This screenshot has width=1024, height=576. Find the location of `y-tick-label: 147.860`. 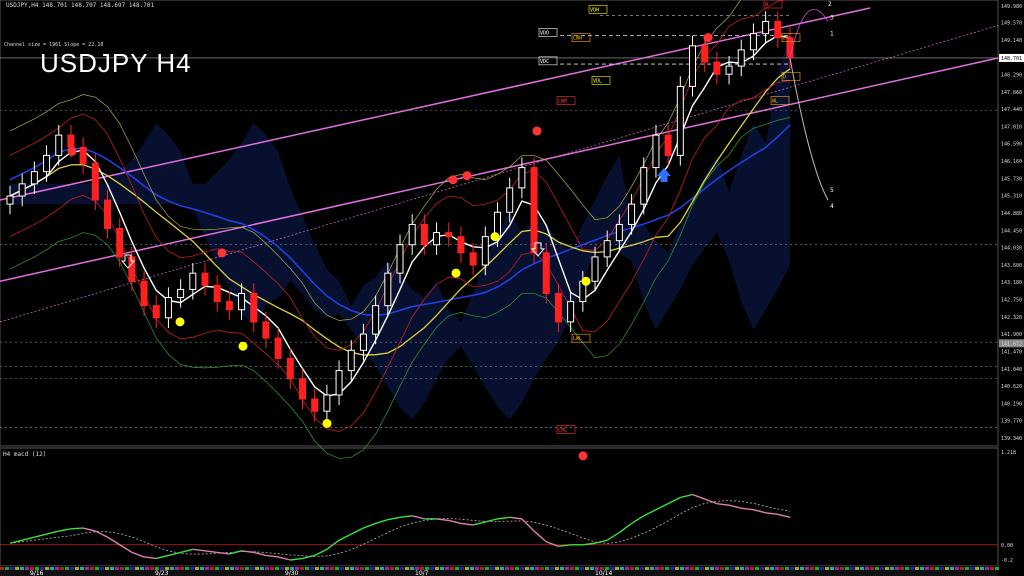

y-tick-label: 147.860 is located at coordinates (1011, 93).